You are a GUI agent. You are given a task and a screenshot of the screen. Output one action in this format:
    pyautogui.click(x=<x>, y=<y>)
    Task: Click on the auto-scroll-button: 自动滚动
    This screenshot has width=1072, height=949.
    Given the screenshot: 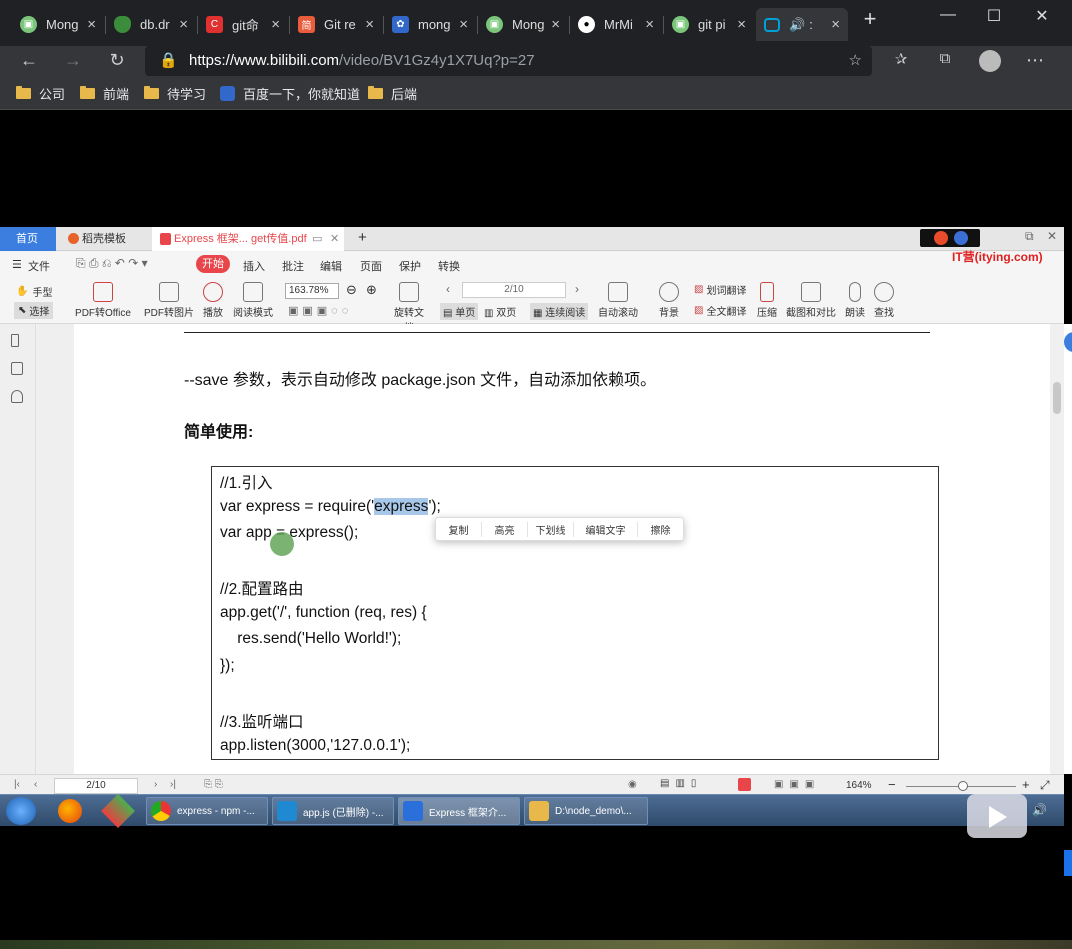 What is the action you would take?
    pyautogui.click(x=618, y=300)
    